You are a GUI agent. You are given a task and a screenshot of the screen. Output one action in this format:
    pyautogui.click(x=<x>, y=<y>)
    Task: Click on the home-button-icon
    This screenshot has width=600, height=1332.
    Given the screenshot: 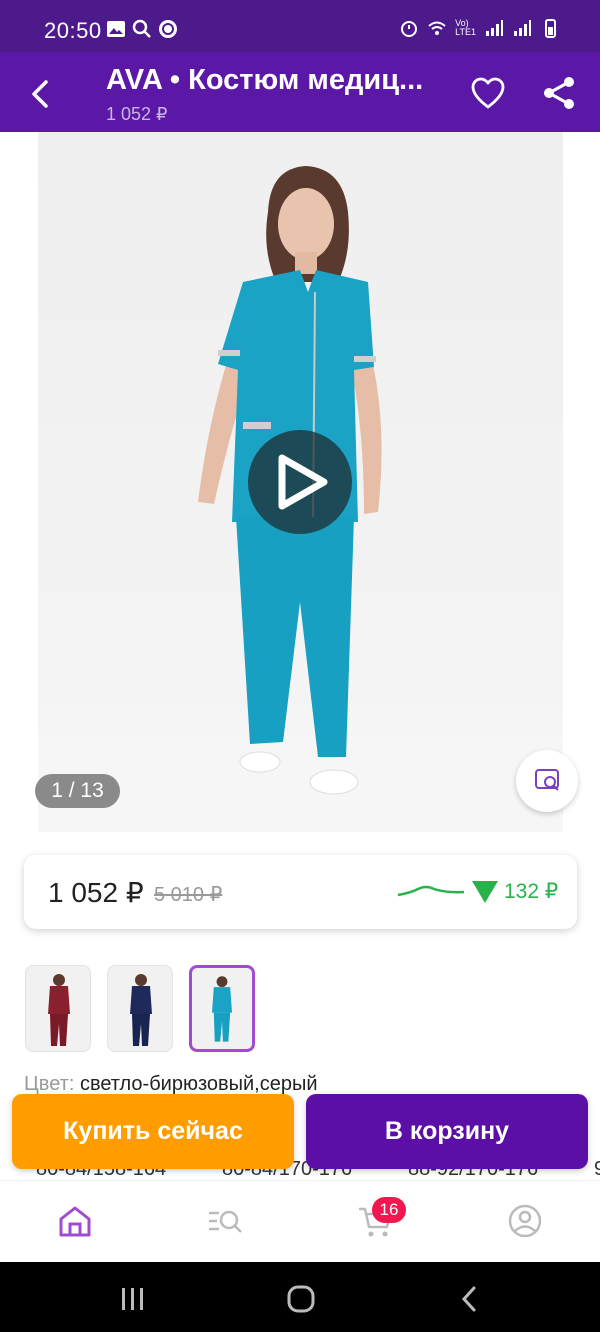 What is the action you would take?
    pyautogui.click(x=301, y=1299)
    